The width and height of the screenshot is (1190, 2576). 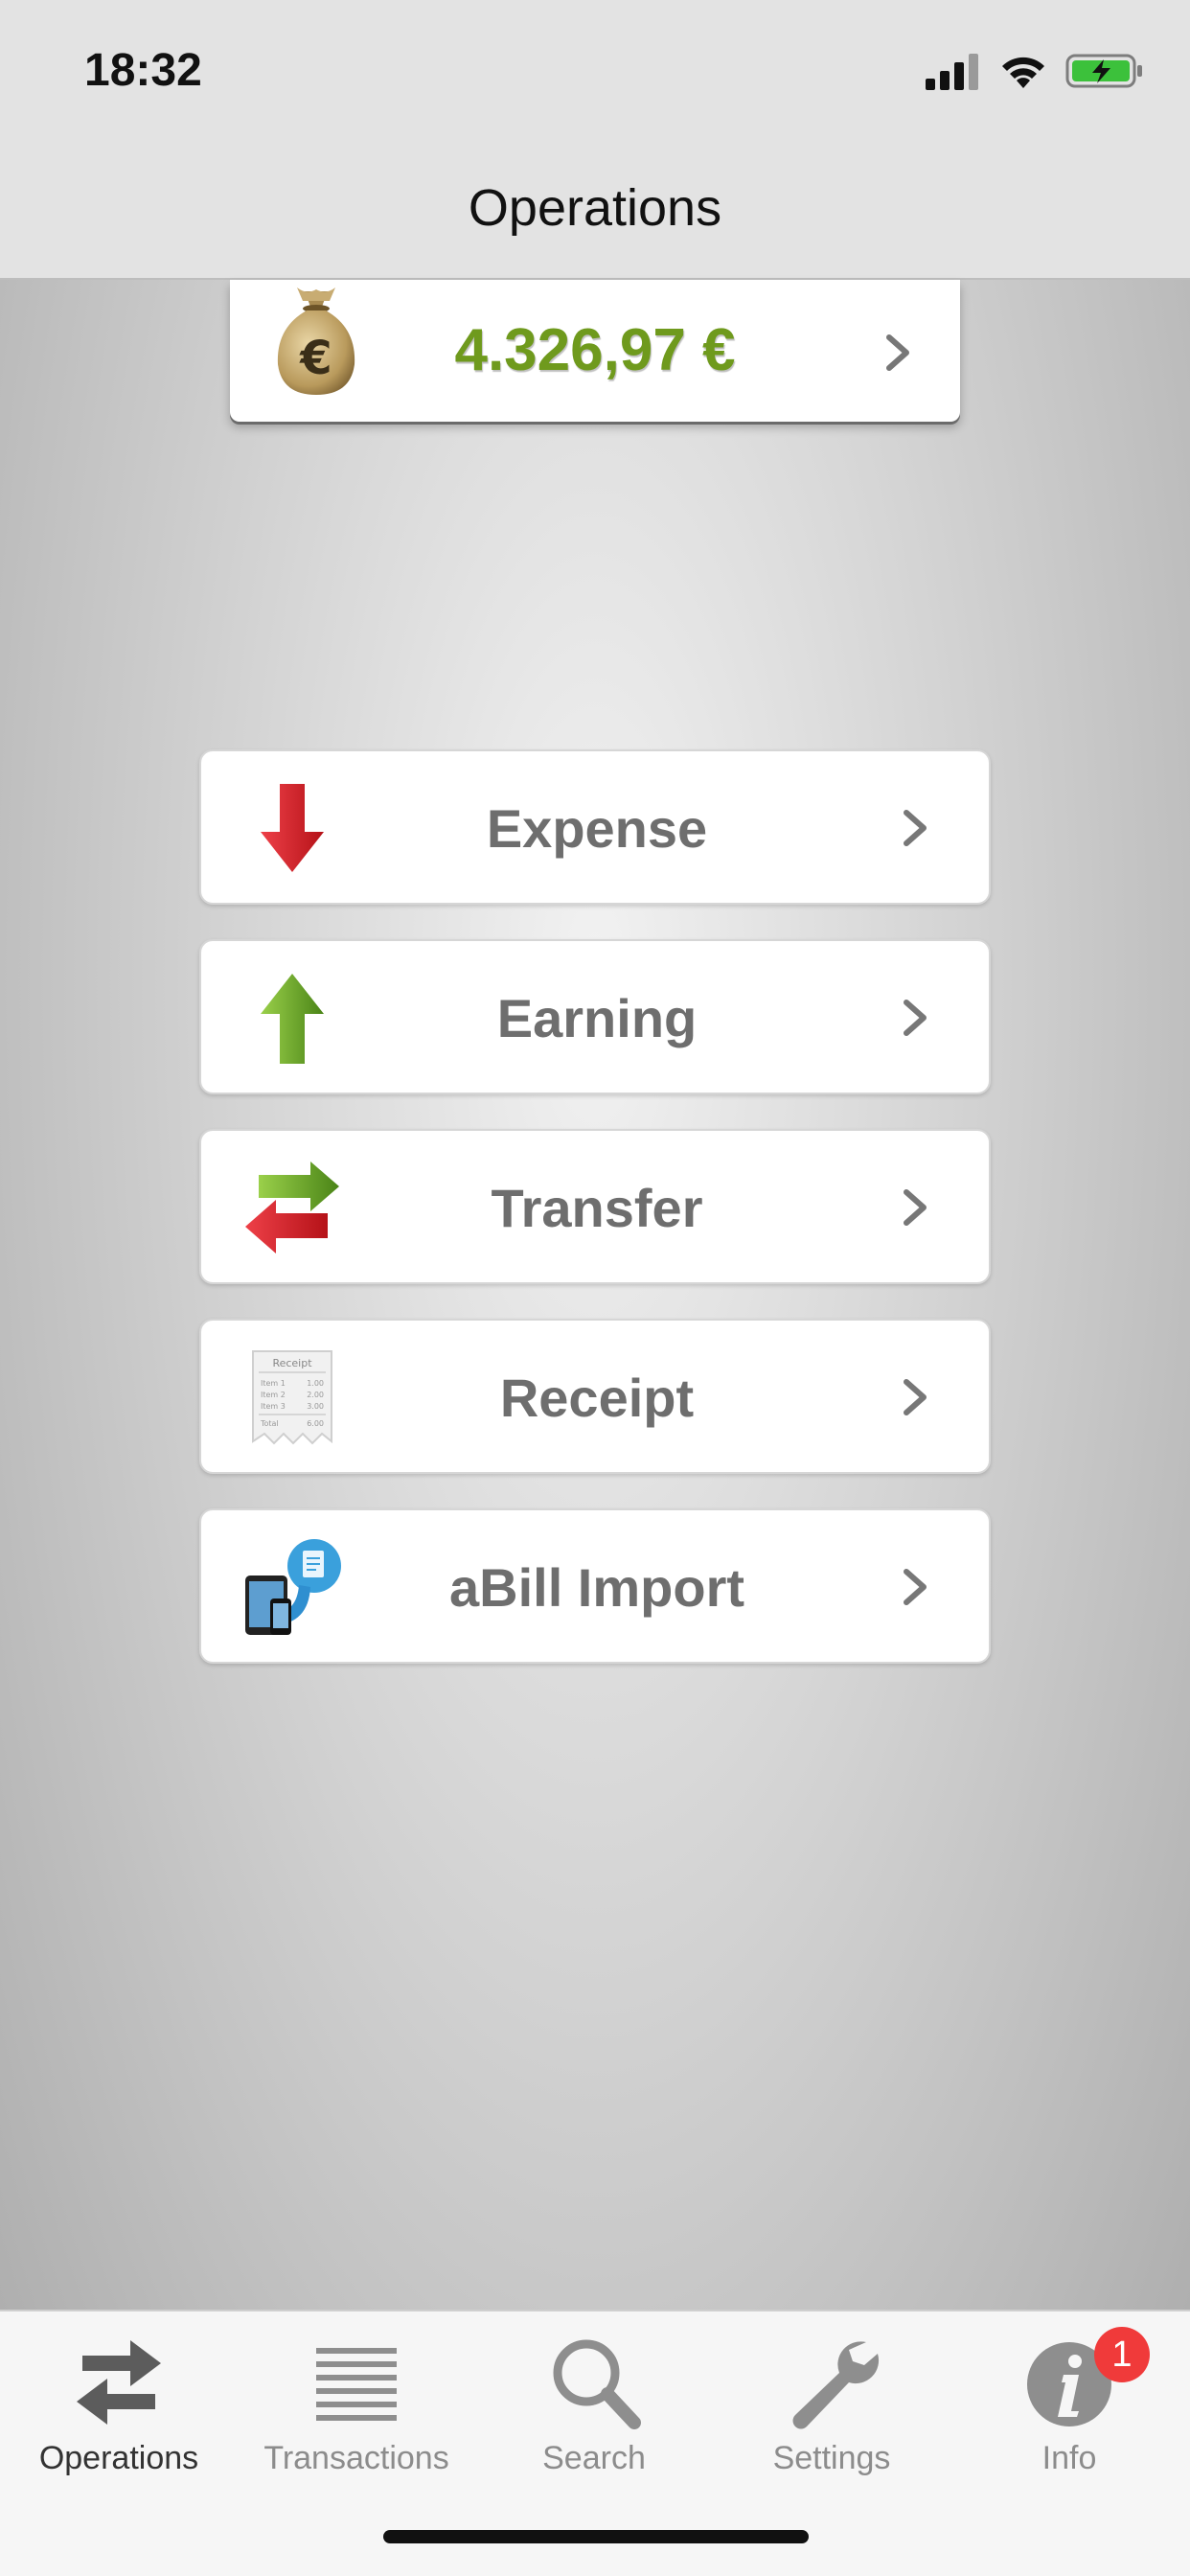 I want to click on earning-label: Earning, so click(x=597, y=1018).